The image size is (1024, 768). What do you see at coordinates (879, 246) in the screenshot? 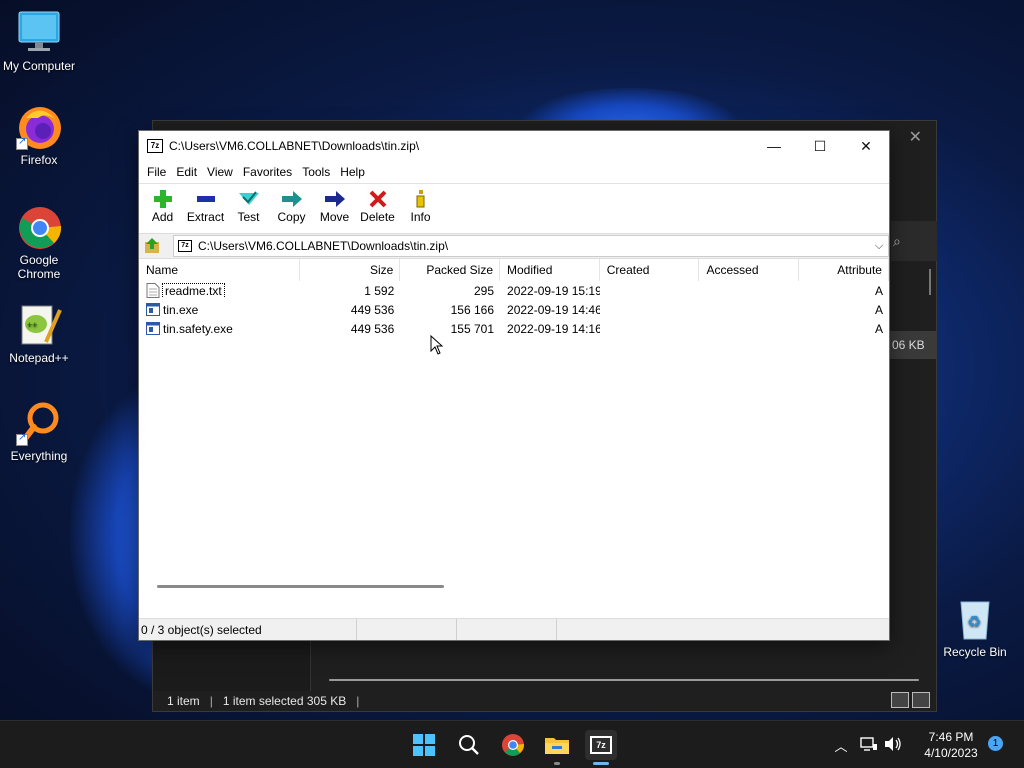
I see `chevron-down-icon: ⌵` at bounding box center [879, 246].